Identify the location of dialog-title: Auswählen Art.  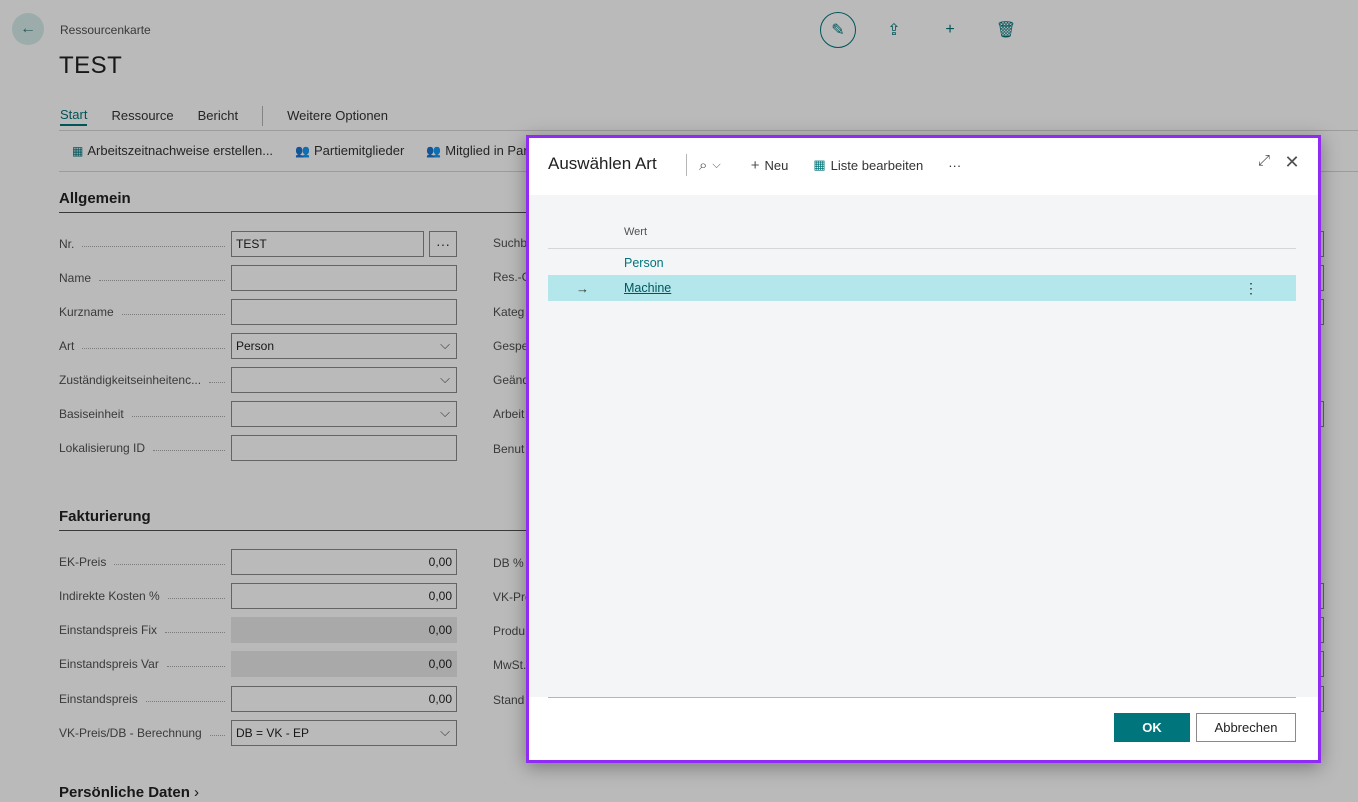
(602, 163).